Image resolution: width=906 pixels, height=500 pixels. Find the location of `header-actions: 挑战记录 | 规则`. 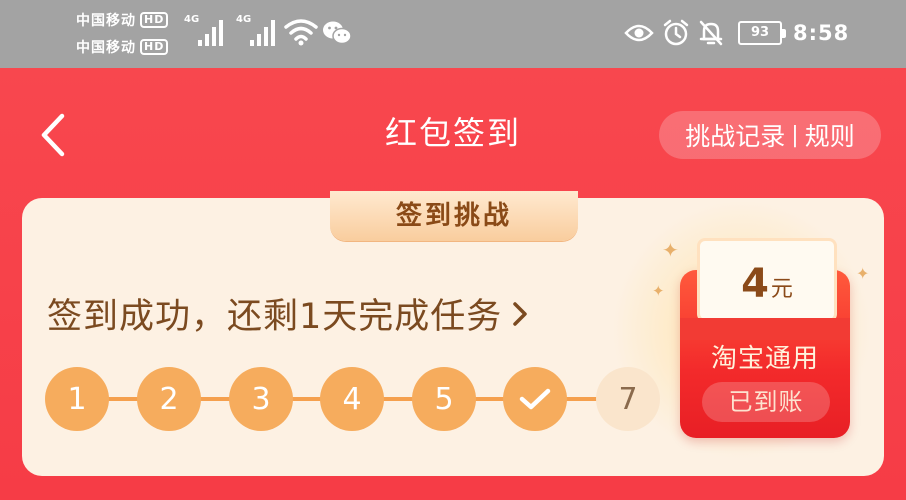

header-actions: 挑战记录 | 规则 is located at coordinates (770, 135).